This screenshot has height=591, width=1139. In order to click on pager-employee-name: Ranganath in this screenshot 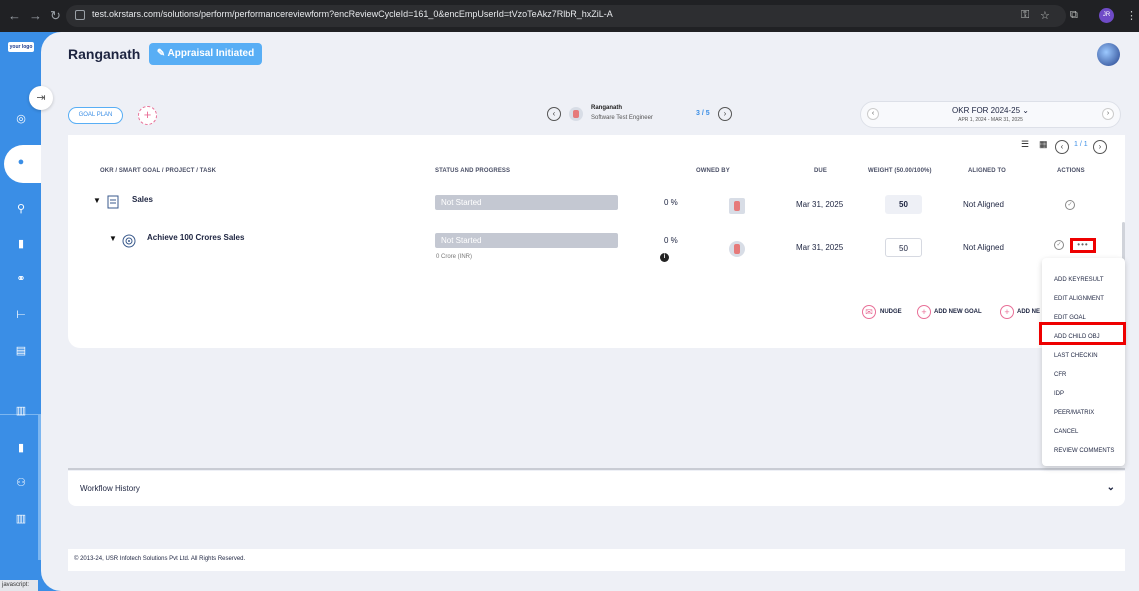, I will do `click(607, 108)`.